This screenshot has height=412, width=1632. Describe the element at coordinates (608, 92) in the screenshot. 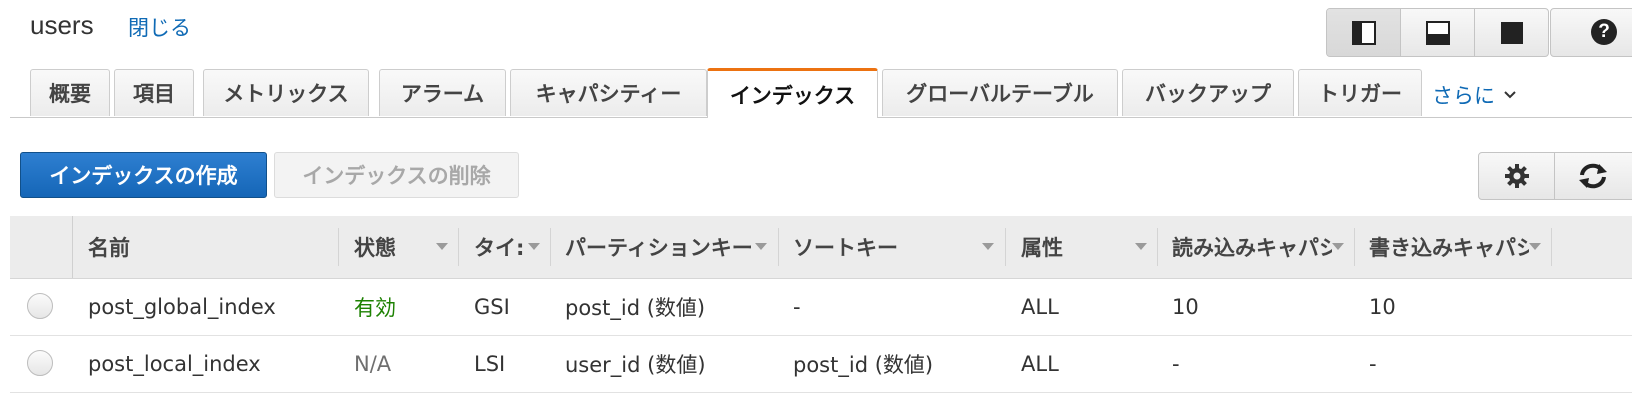

I see `tab-capacity: キャパシティー` at that location.